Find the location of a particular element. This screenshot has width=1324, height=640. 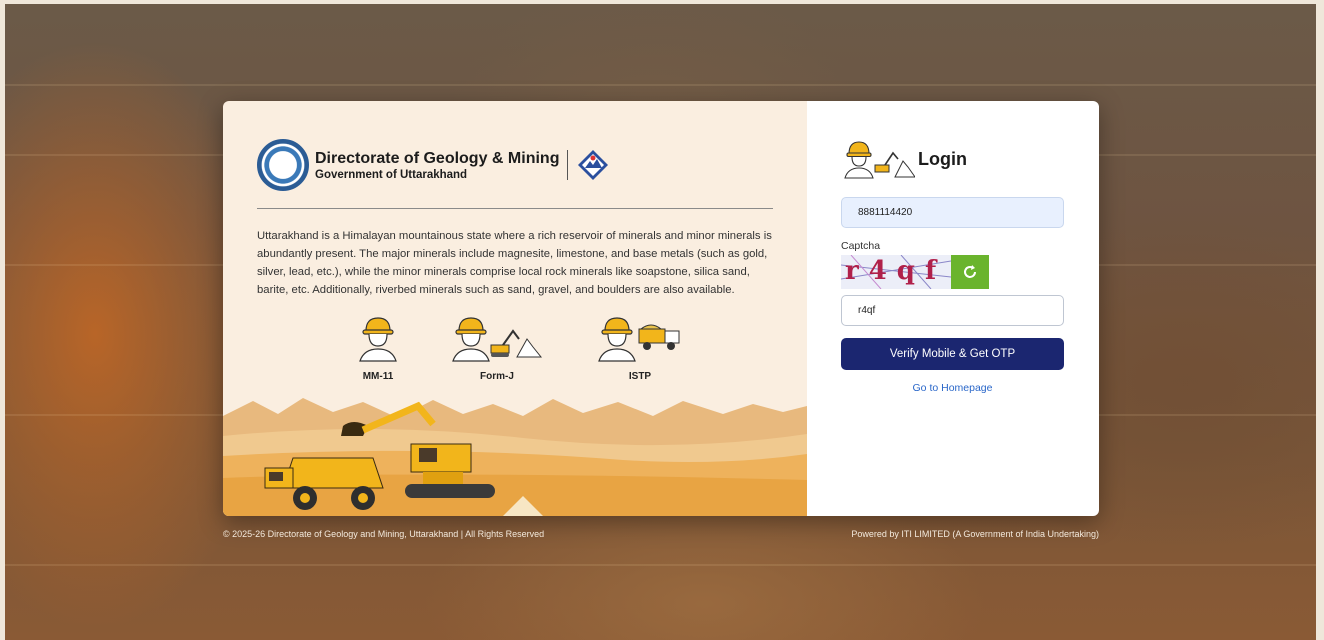

login-title: Login is located at coordinates (942, 158).